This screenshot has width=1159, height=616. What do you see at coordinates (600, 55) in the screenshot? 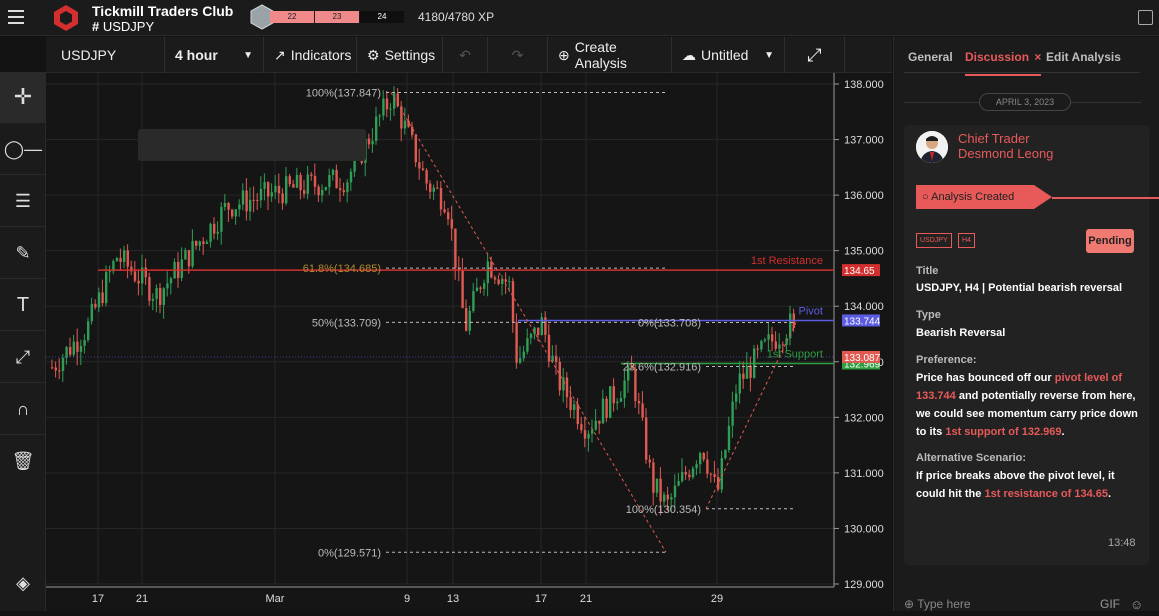
I see `create-analysis-label: Create Analysis` at bounding box center [600, 55].